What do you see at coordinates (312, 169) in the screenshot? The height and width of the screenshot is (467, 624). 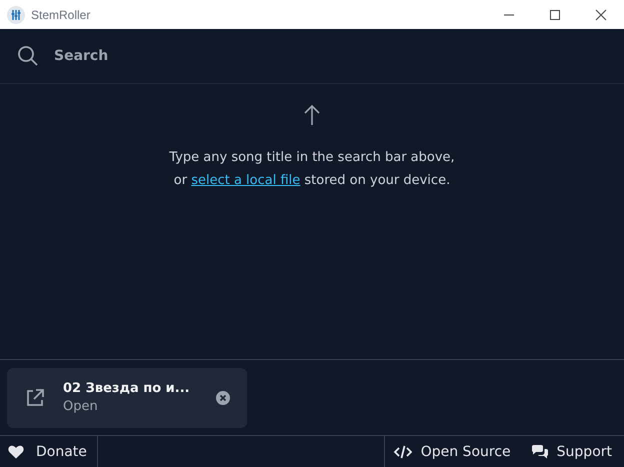 I see `empty-state-text: Type any song title in the search bar above, or select a local file stored on your device.` at bounding box center [312, 169].